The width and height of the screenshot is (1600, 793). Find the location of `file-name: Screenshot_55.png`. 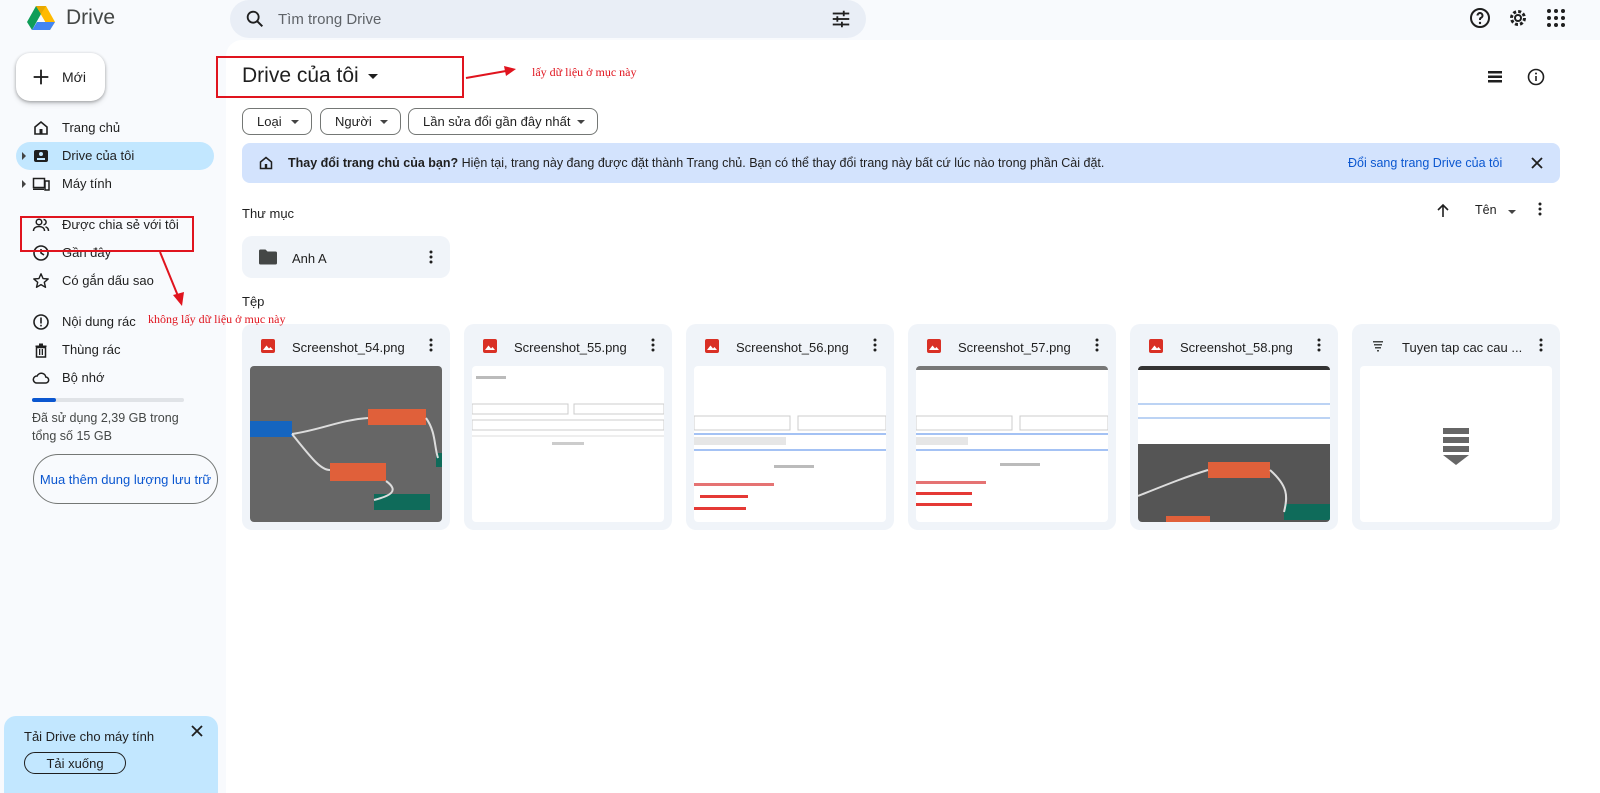

file-name: Screenshot_55.png is located at coordinates (570, 347).